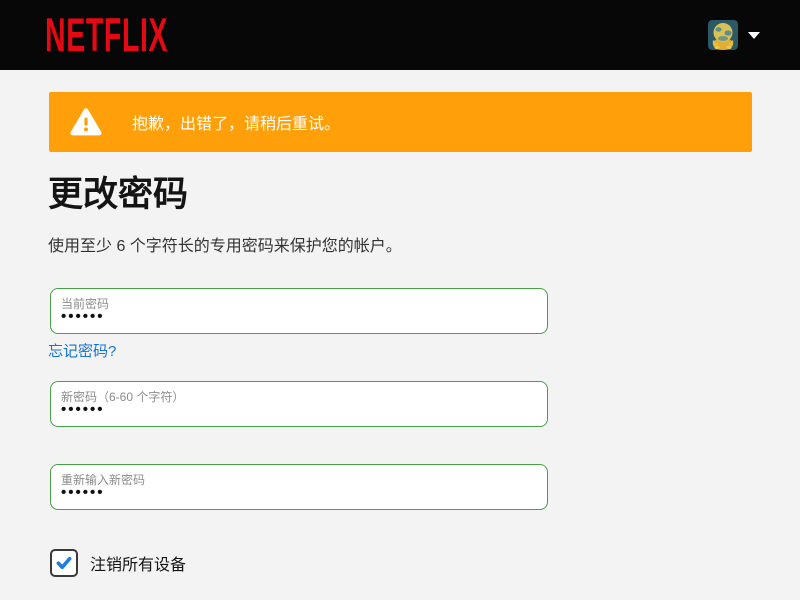 Image resolution: width=800 pixels, height=600 pixels. I want to click on current-password-field: 当前密码 ••••••, so click(299, 311).